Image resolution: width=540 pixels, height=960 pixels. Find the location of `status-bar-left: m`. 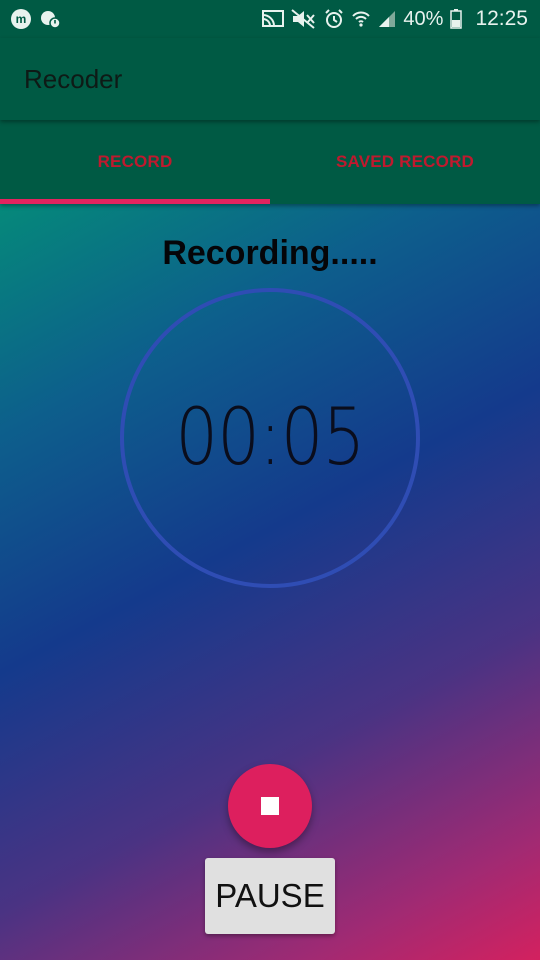

status-bar-left: m is located at coordinates (35, 19).